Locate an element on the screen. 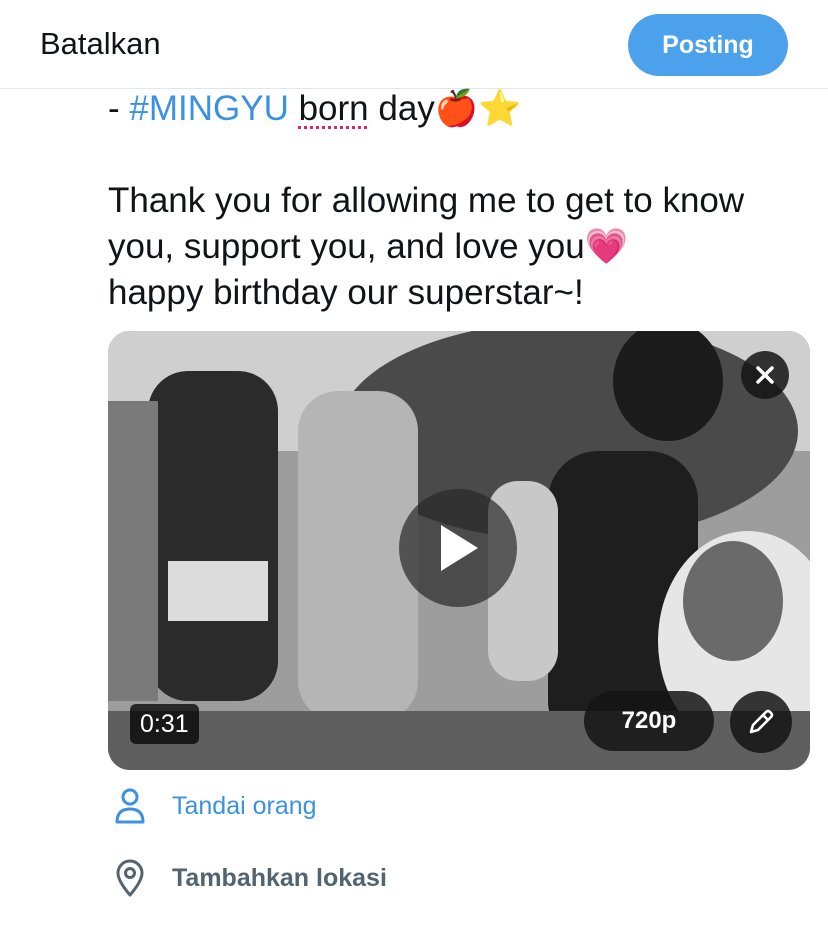 This screenshot has width=828, height=943. apple-emoji-icon: 🍎 is located at coordinates (456, 109).